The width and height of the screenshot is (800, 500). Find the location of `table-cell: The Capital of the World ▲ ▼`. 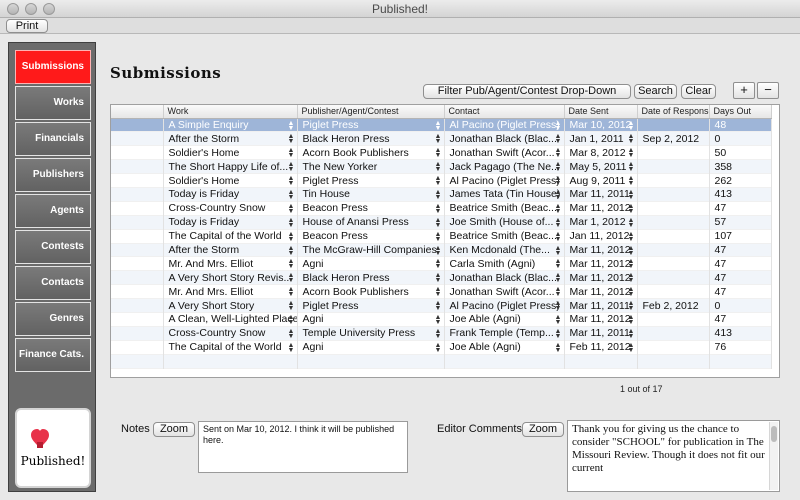

table-cell: The Capital of the World ▲ ▼ is located at coordinates (230, 236).